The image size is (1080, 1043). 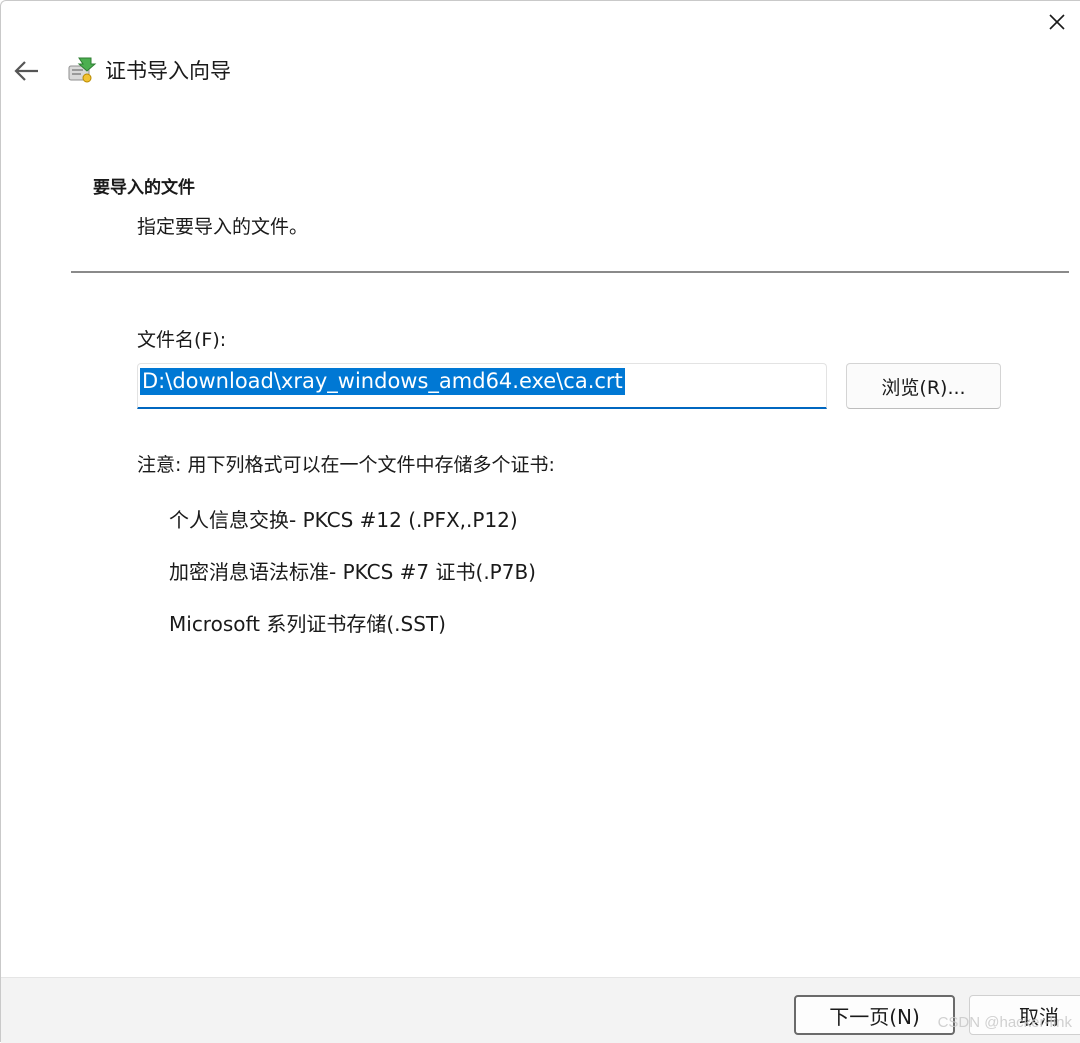 I want to click on back-button, so click(x=27, y=71).